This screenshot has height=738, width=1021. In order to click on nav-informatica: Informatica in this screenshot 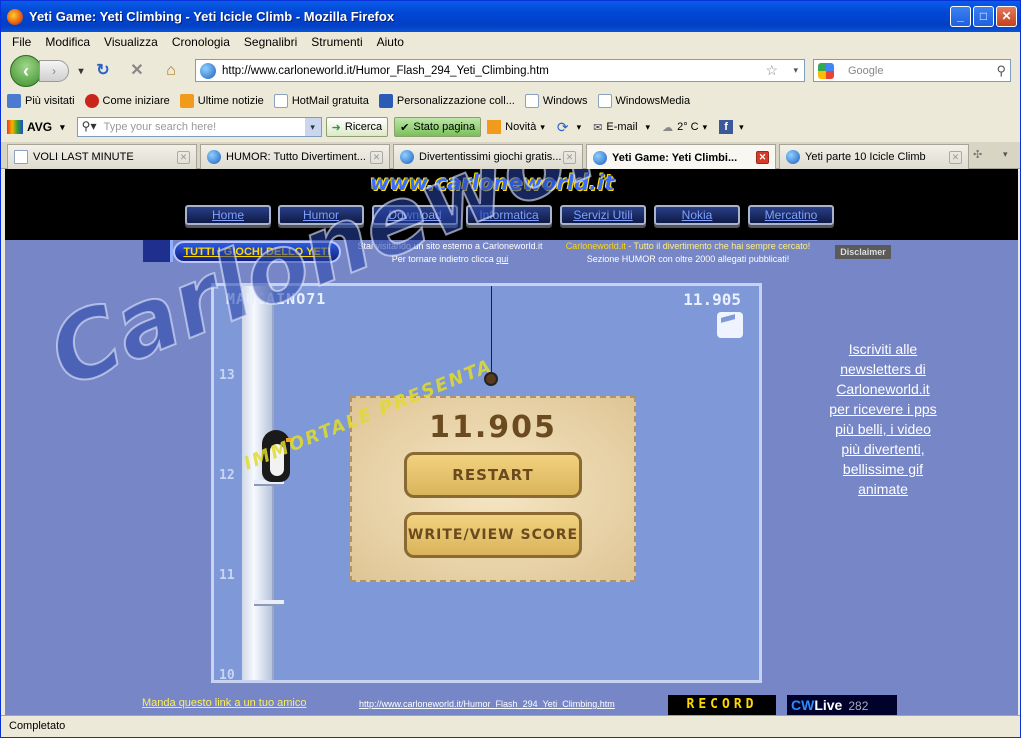, I will do `click(509, 215)`.